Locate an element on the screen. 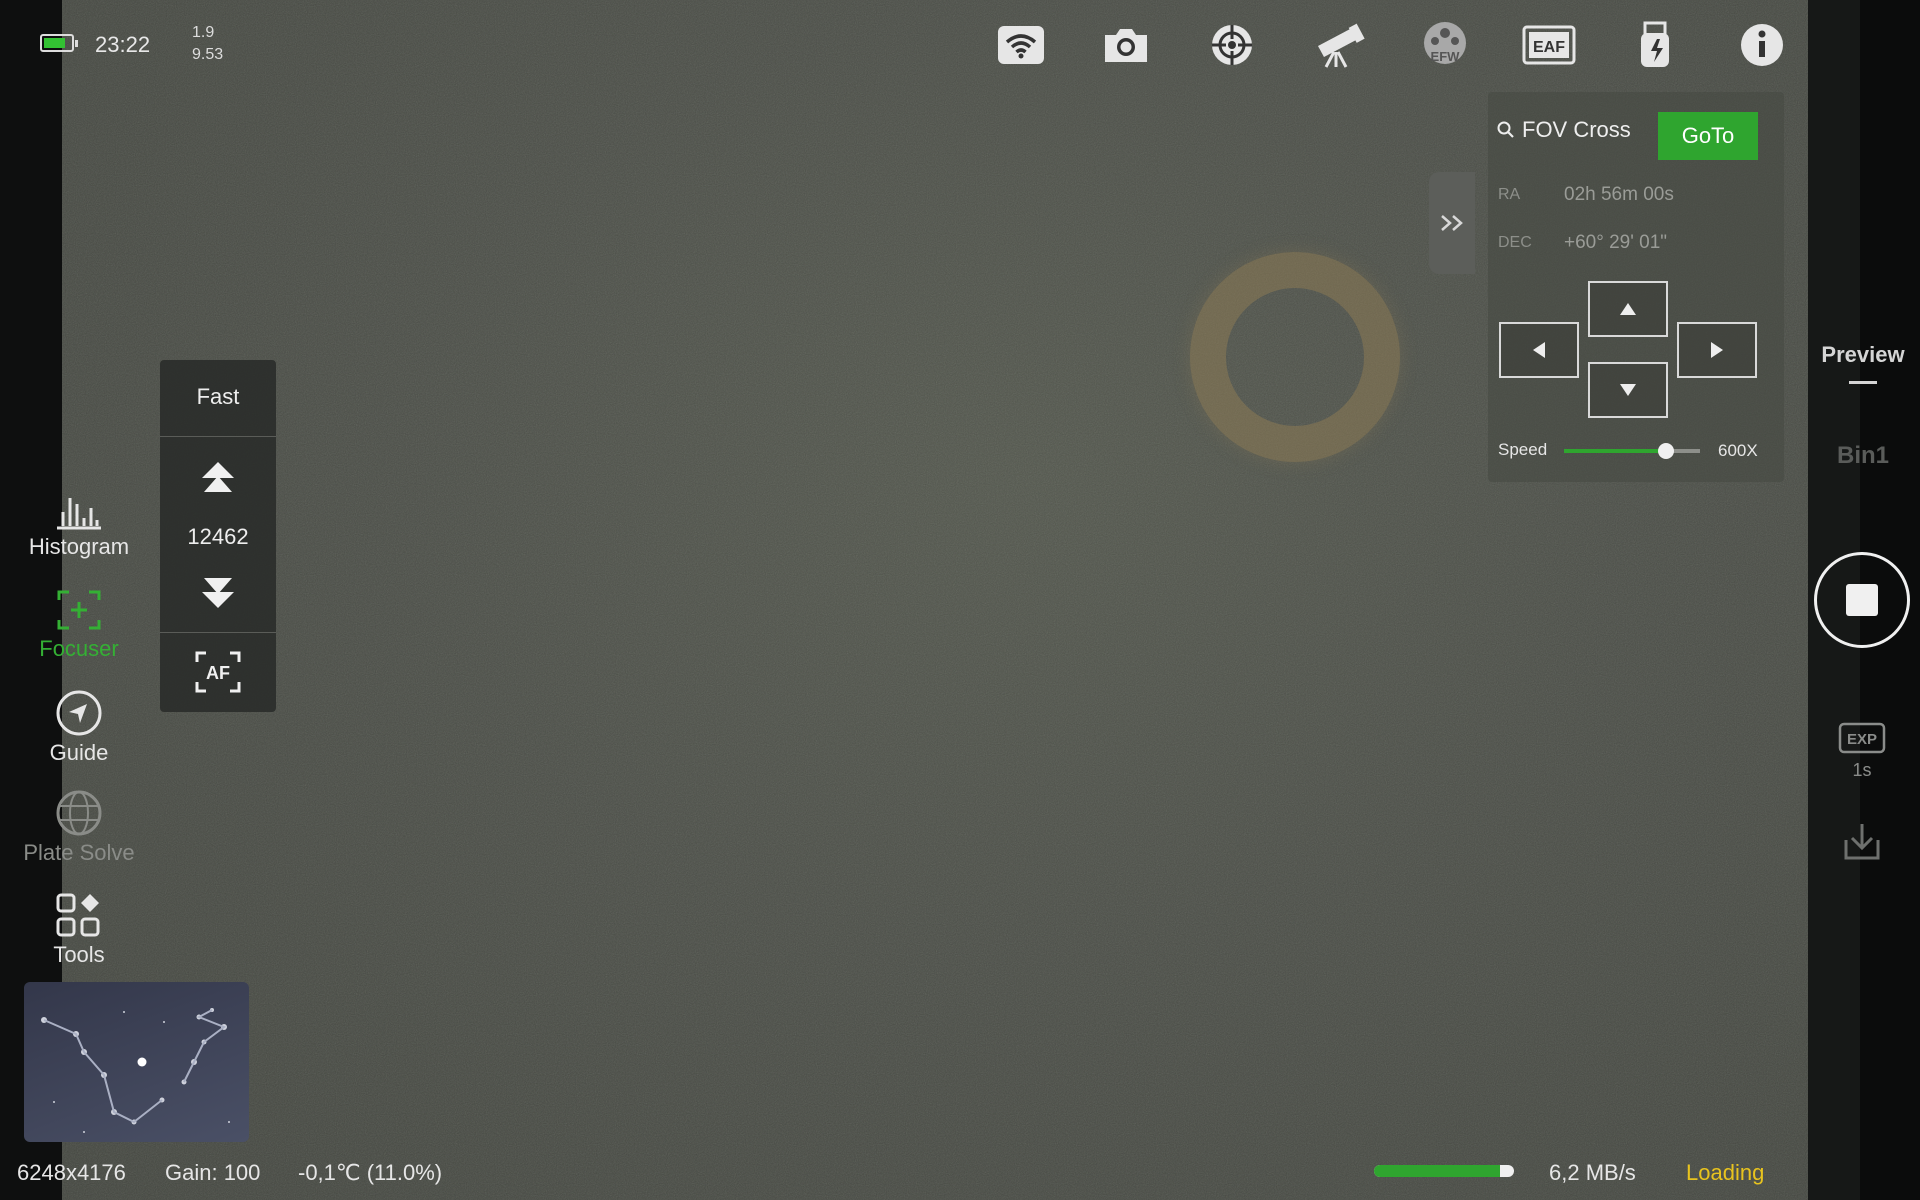 Image resolution: width=1920 pixels, height=1200 pixels. constellation-graphic is located at coordinates (135, 1070).